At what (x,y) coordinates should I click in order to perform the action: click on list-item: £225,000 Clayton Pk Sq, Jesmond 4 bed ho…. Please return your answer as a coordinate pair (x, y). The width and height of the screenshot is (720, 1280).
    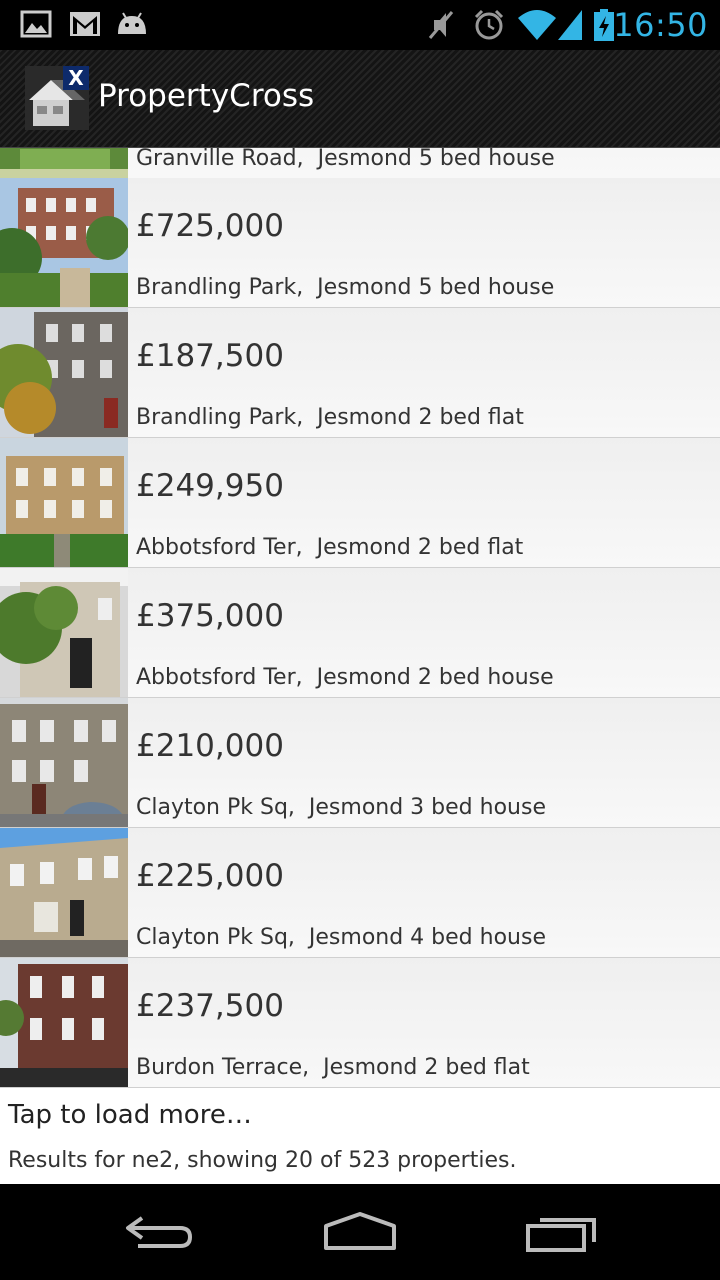
    Looking at the image, I should click on (360, 893).